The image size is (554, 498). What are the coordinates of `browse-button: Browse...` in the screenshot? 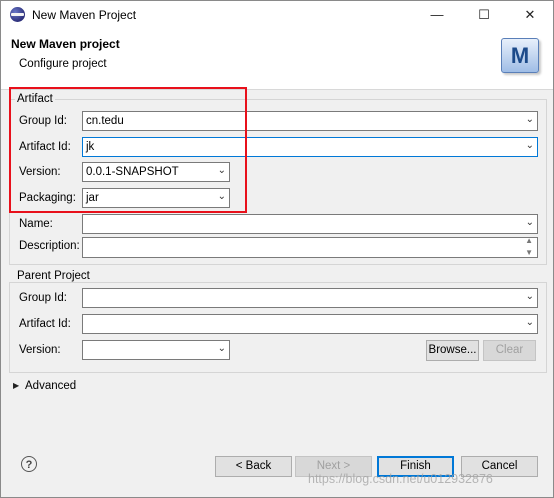 It's located at (452, 350).